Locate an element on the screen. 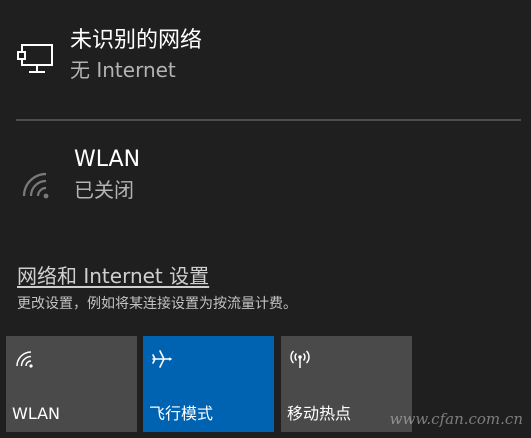  network-settings-link: 网络和 Internet 设置 is located at coordinates (113, 276).